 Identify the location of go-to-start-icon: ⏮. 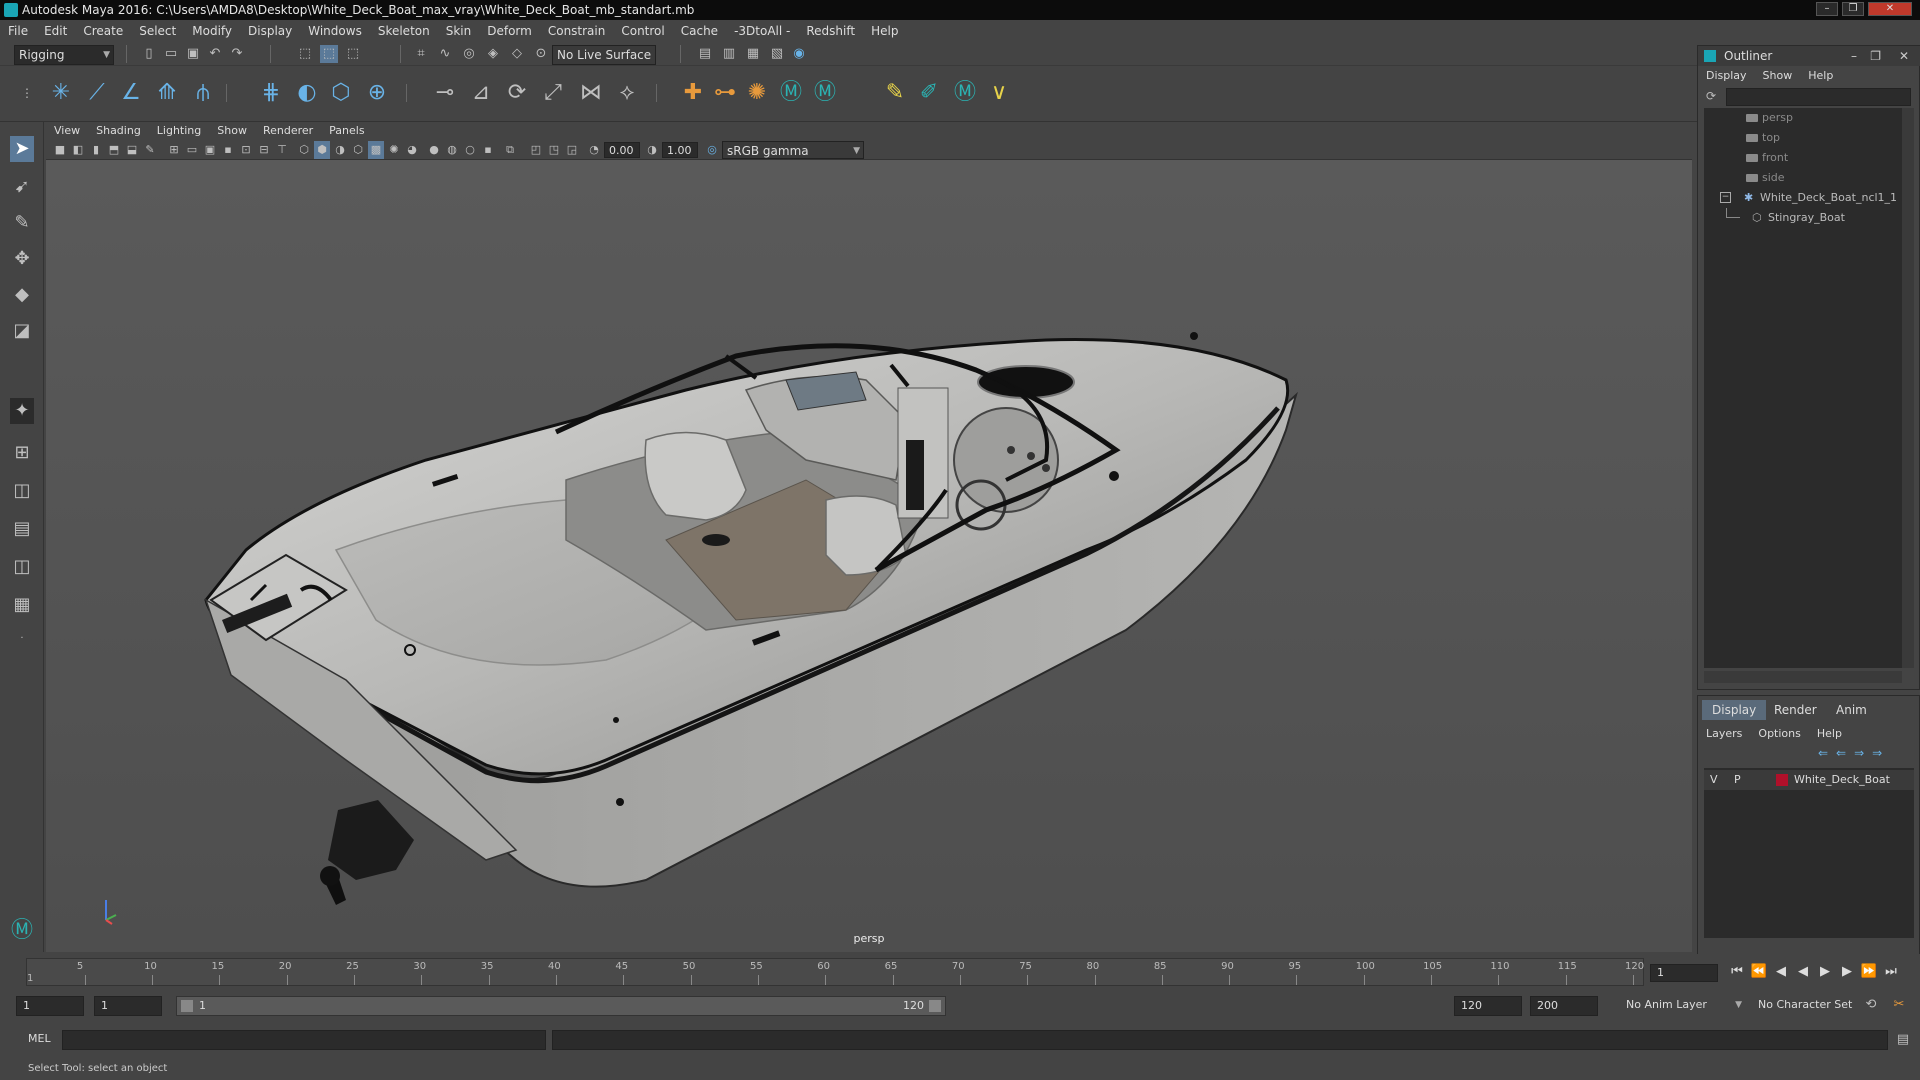
(1737, 971).